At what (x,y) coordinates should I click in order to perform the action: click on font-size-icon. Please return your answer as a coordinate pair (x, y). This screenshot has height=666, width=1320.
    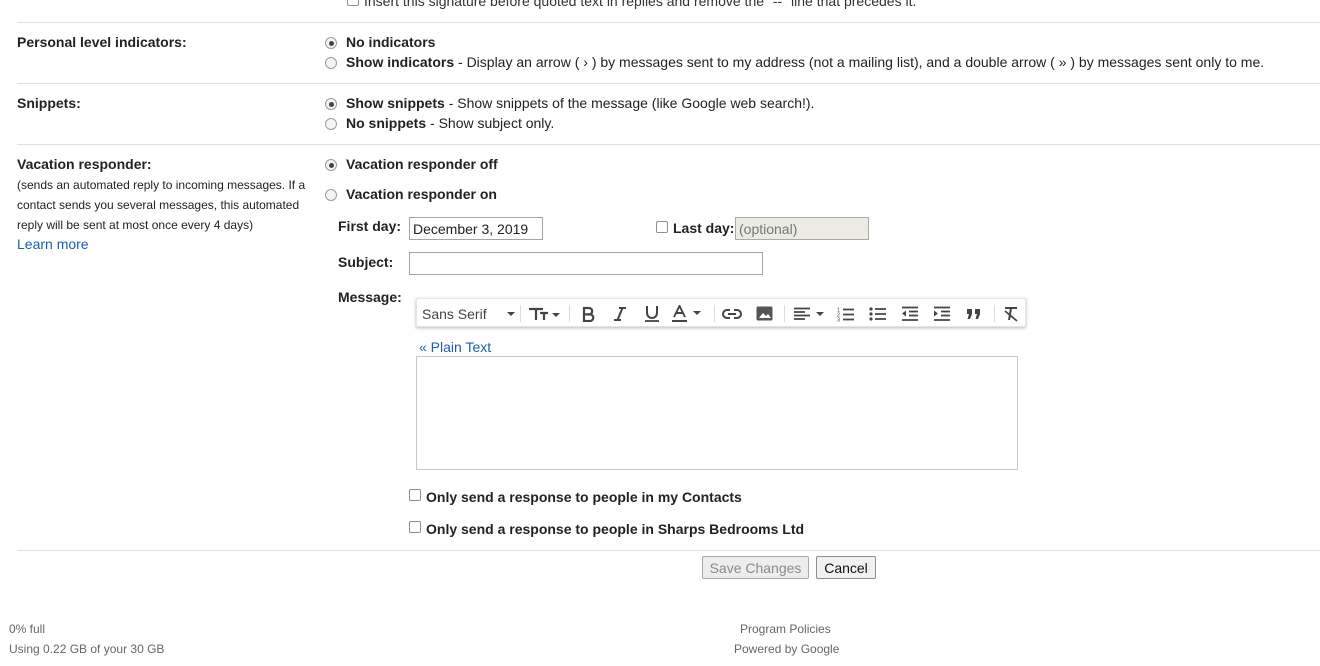
    Looking at the image, I should click on (544, 313).